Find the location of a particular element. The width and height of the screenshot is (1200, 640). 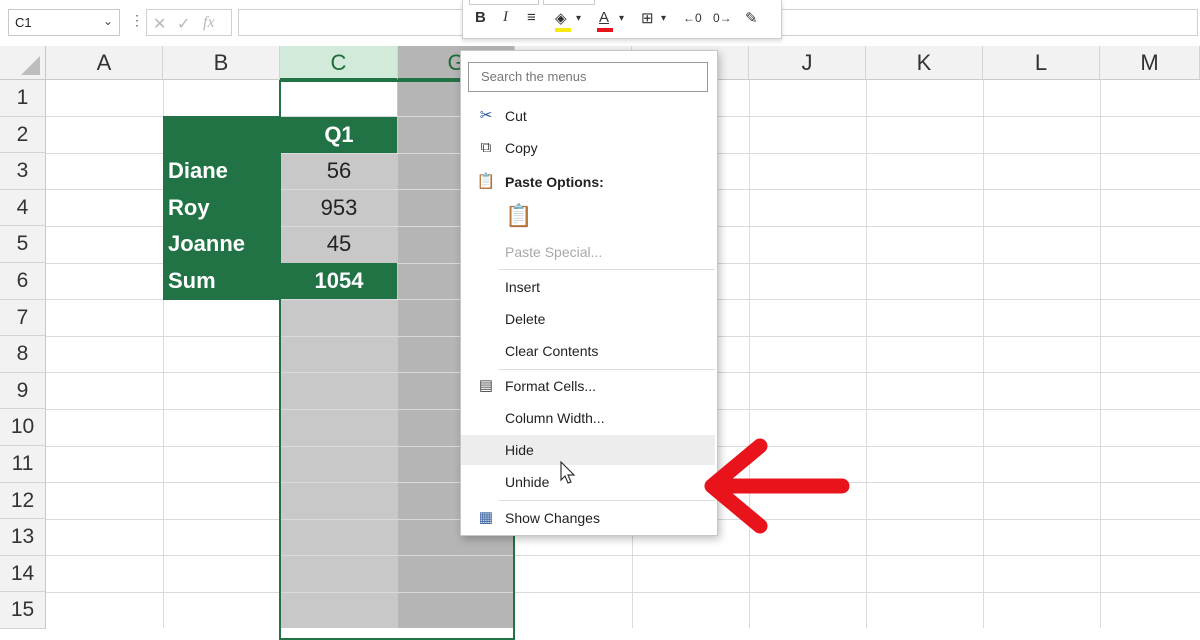

menu-search-input: Search the menus is located at coordinates (588, 77).